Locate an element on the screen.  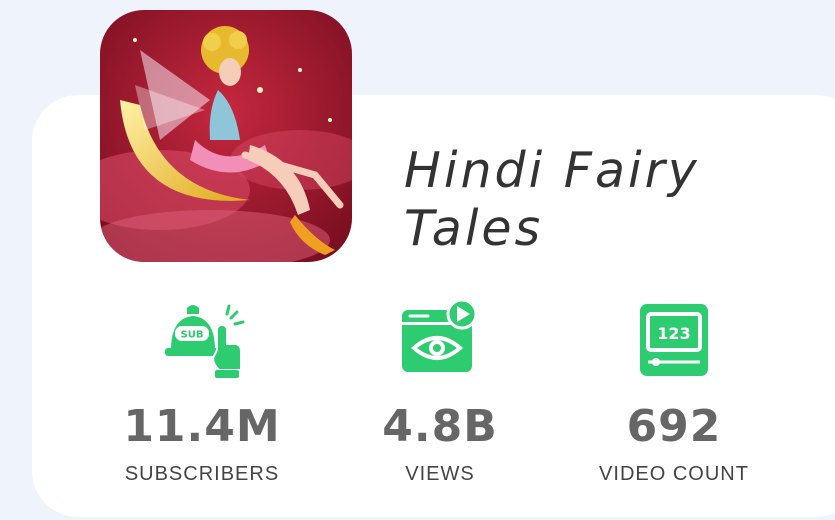
subscribers-label: SUBSCRIBERS is located at coordinates (202, 474).